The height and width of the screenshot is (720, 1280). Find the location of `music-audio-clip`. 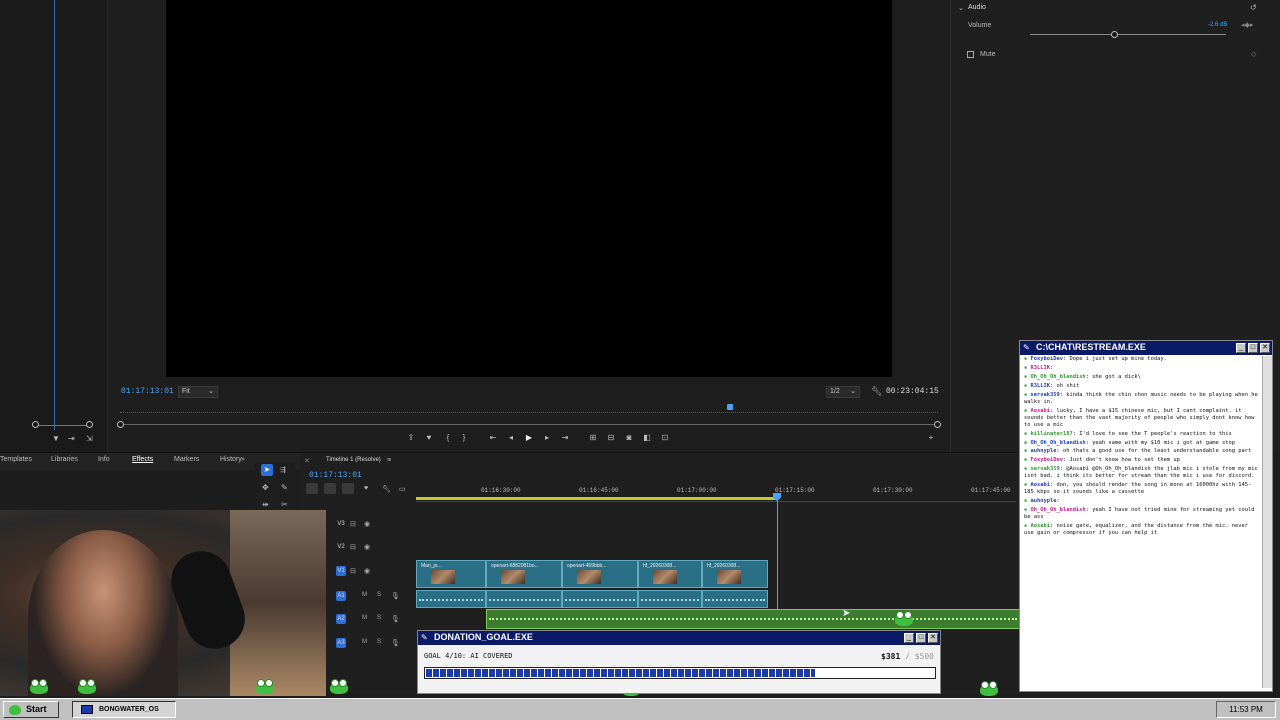

music-audio-clip is located at coordinates (753, 619).